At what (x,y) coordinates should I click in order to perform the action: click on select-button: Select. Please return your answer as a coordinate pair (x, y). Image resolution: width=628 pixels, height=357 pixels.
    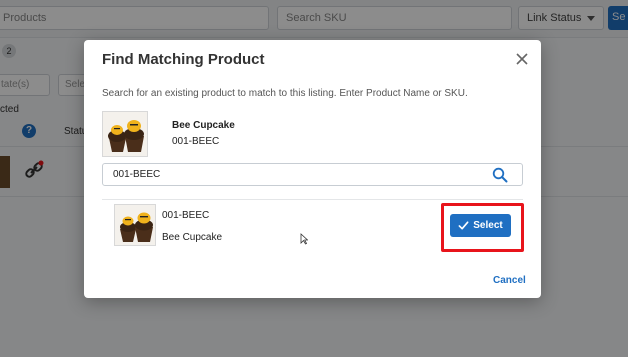
    Looking at the image, I should click on (480, 225).